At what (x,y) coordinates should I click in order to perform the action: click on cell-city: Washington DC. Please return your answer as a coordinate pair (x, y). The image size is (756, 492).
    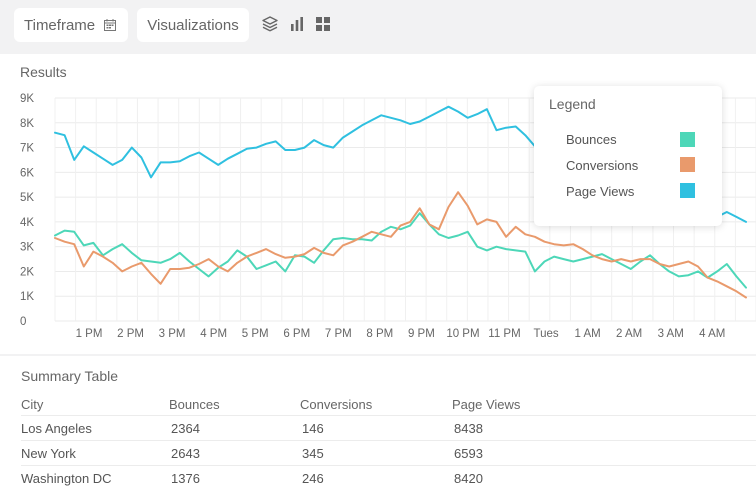
    Looking at the image, I should click on (66, 478).